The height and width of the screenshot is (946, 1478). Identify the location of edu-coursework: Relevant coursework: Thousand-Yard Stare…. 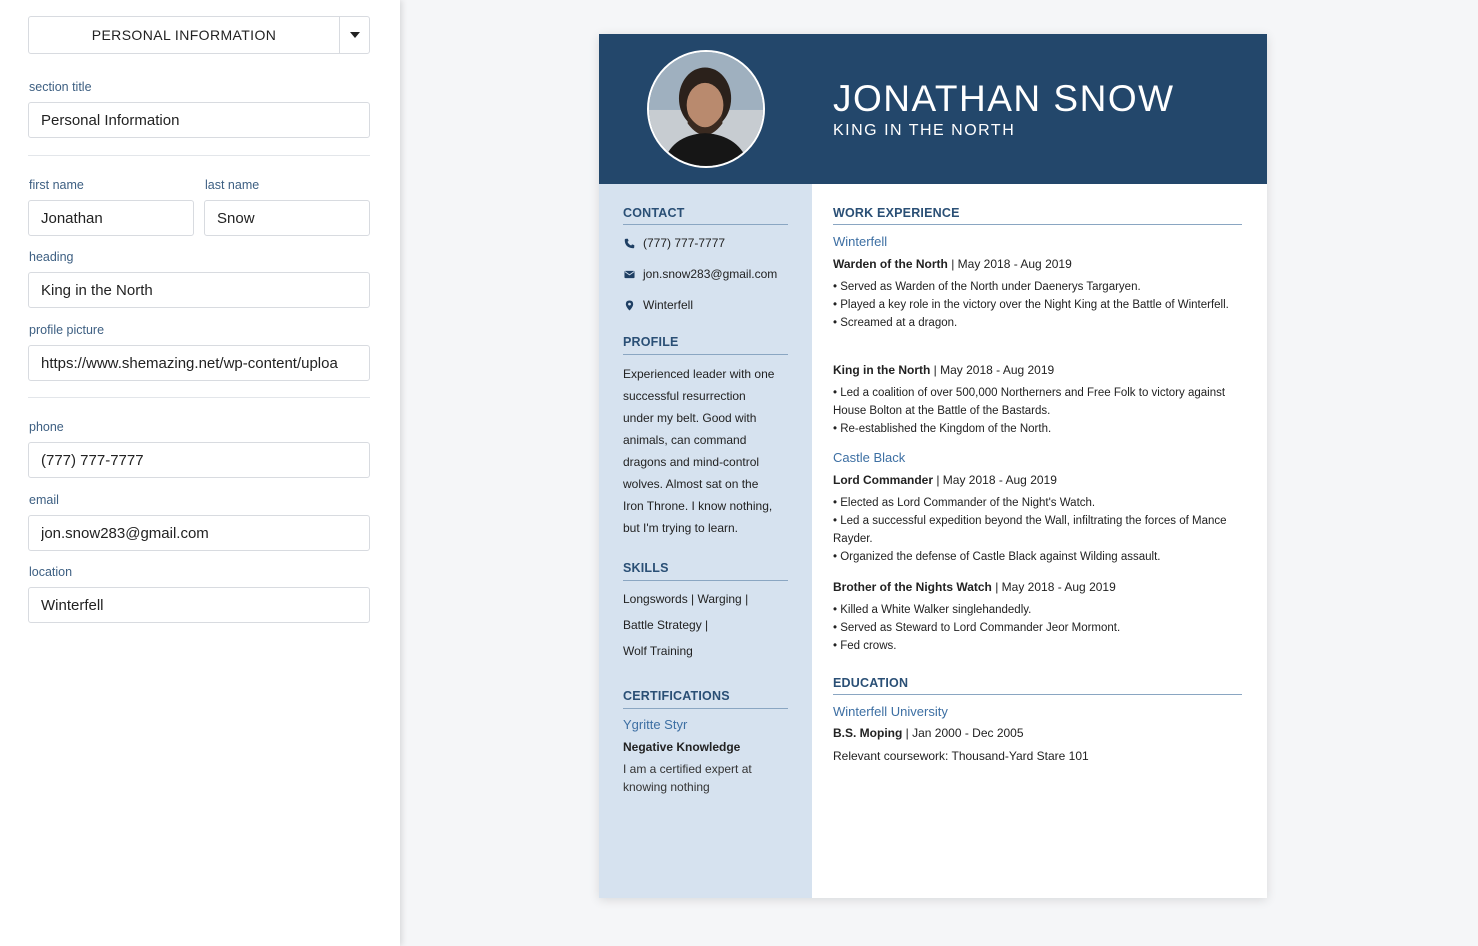
(961, 756).